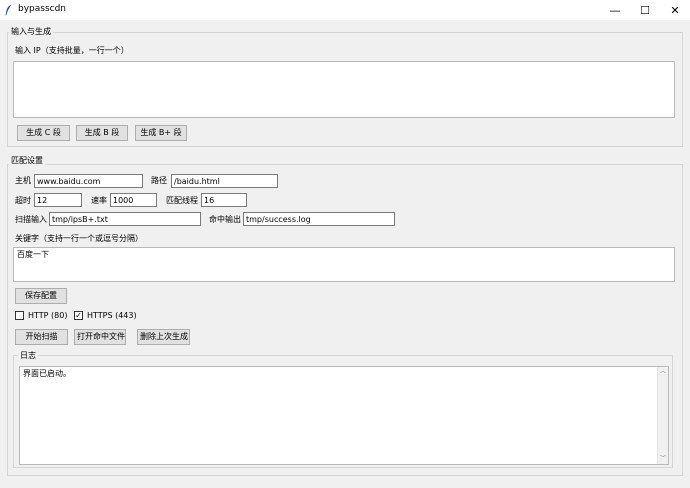  I want to click on close-icon: ✕, so click(675, 10).